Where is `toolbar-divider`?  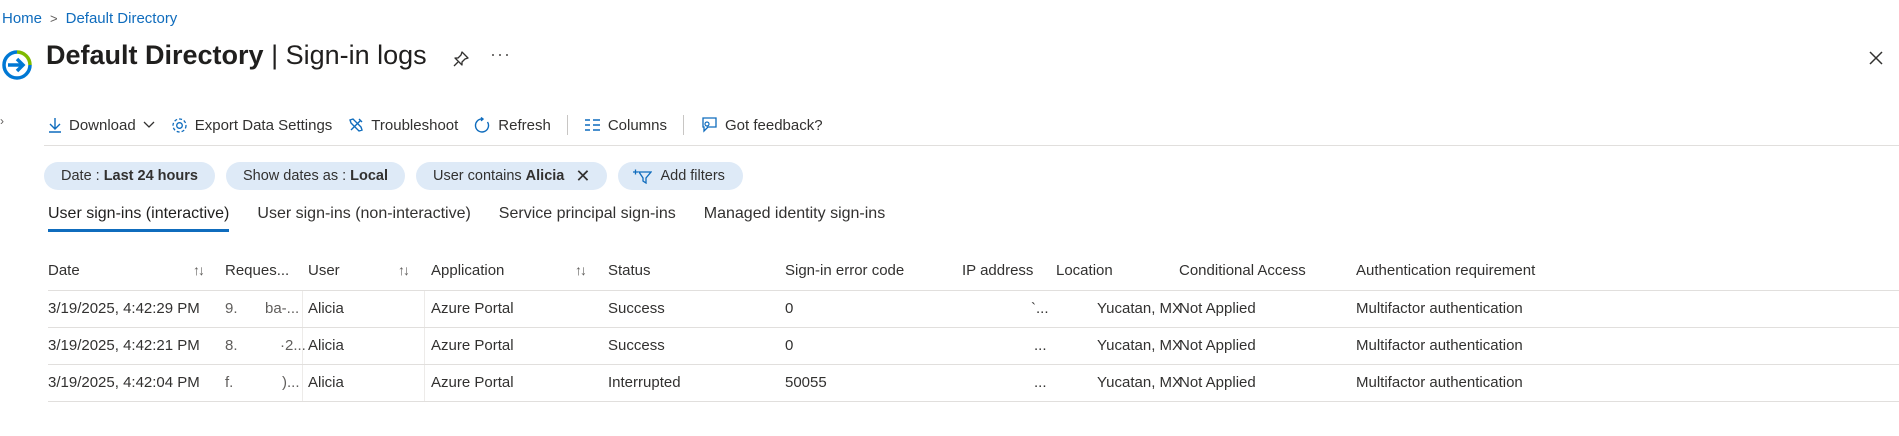 toolbar-divider is located at coordinates (567, 125).